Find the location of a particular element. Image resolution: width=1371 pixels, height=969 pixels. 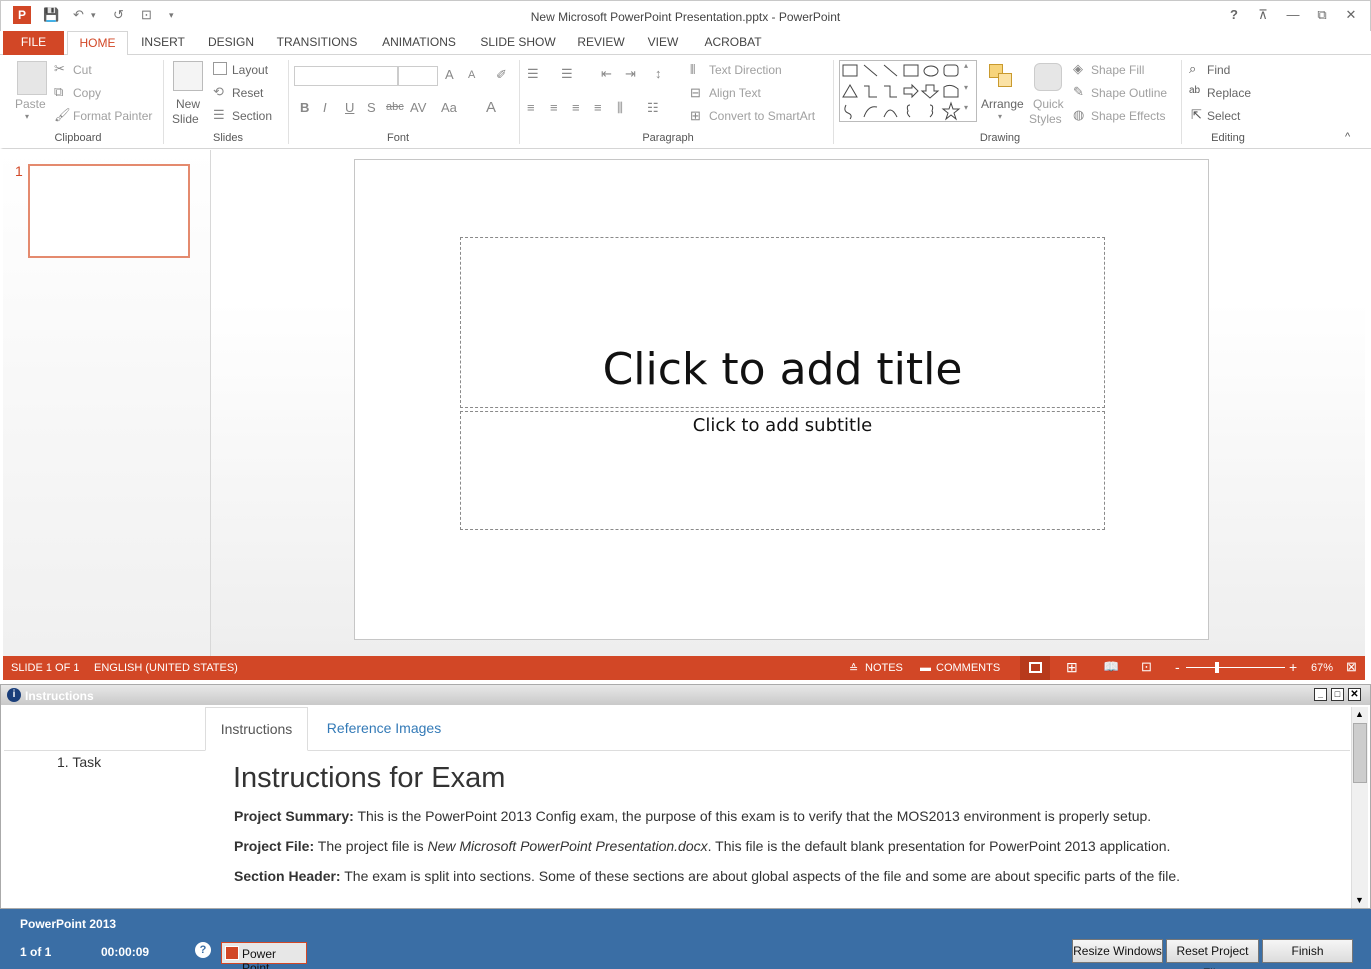

reading-view-icon: 📖 is located at coordinates (1111, 667).